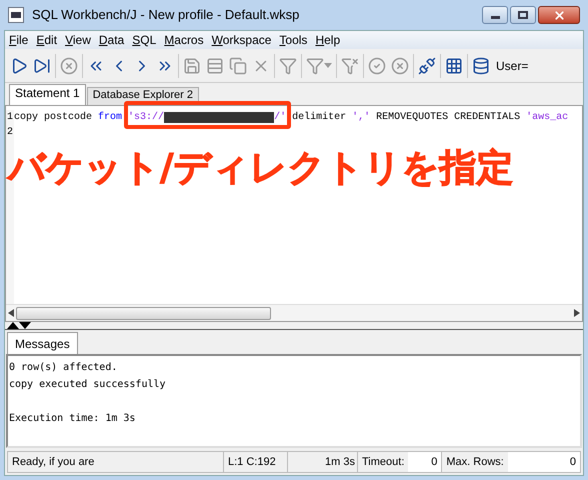 The width and height of the screenshot is (588, 480). Describe the element at coordinates (11, 313) in the screenshot. I see `scroll-left-icon` at that location.